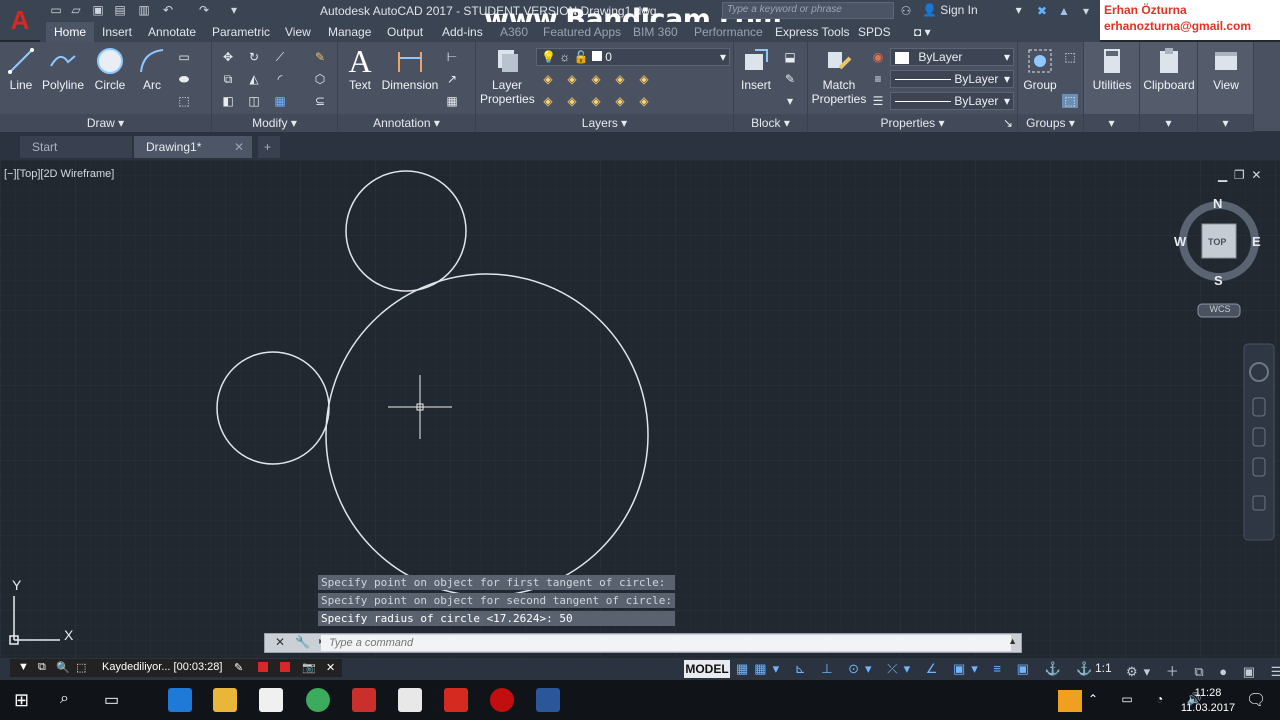 Image resolution: width=1280 pixels, height=720 pixels. I want to click on tab-parametric: Parametric, so click(241, 32).